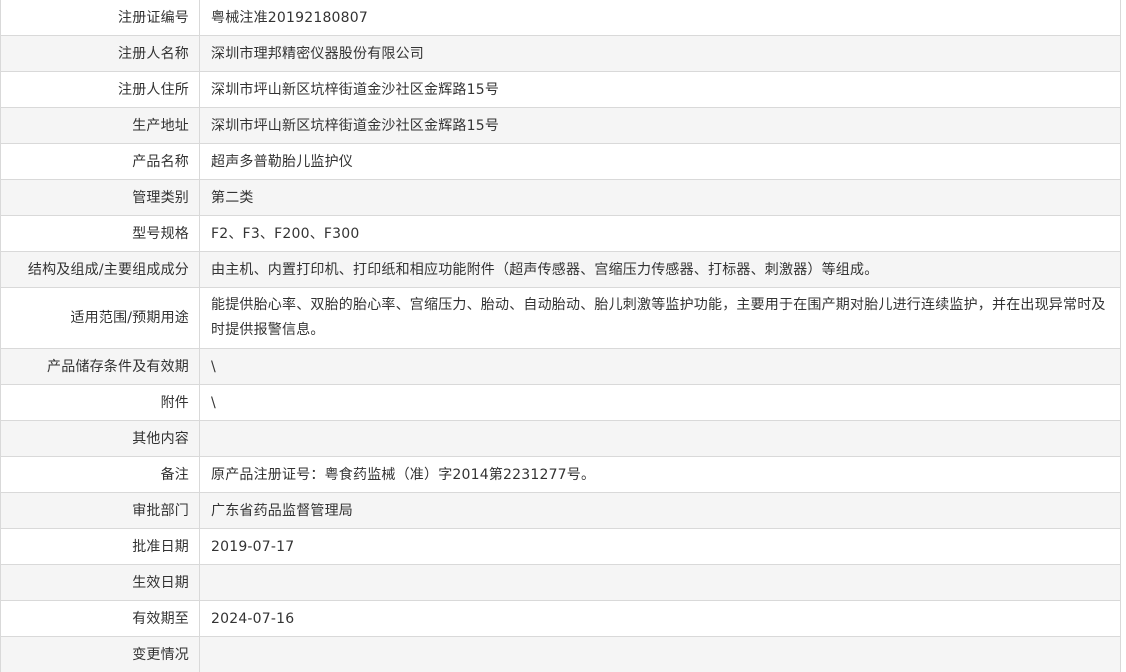  Describe the element at coordinates (100, 269) in the screenshot. I see `row-label: 结构及组成/主要组成成分` at that location.